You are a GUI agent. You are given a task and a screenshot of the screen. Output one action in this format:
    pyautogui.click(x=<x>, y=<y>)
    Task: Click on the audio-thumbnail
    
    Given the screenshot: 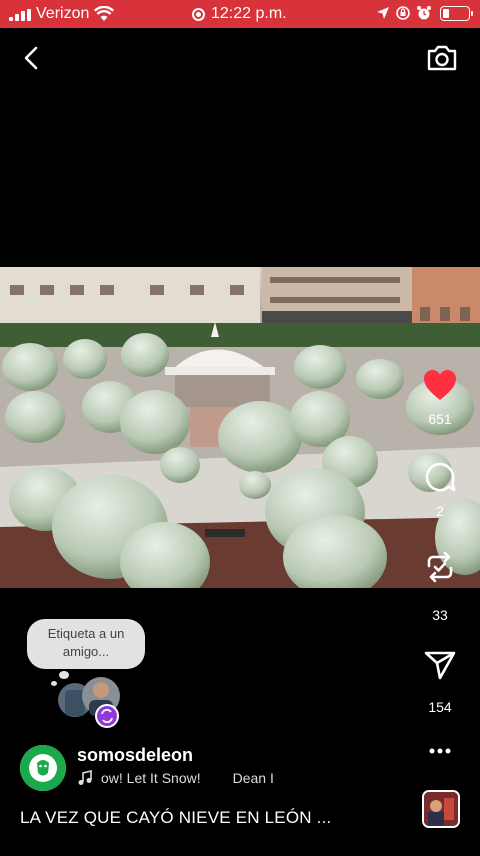 What is the action you would take?
    pyautogui.click(x=441, y=809)
    